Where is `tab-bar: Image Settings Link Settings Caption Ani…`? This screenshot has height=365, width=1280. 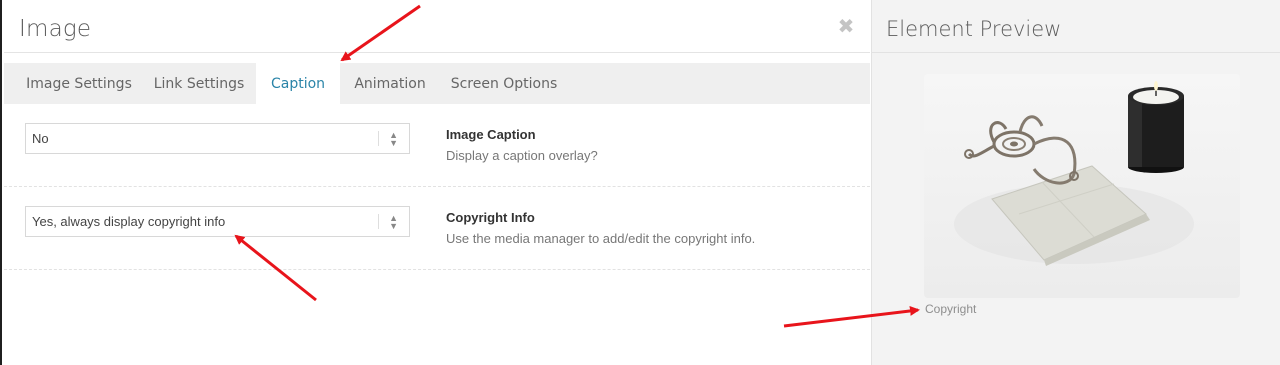
tab-bar: Image Settings Link Settings Caption Ani… is located at coordinates (437, 83).